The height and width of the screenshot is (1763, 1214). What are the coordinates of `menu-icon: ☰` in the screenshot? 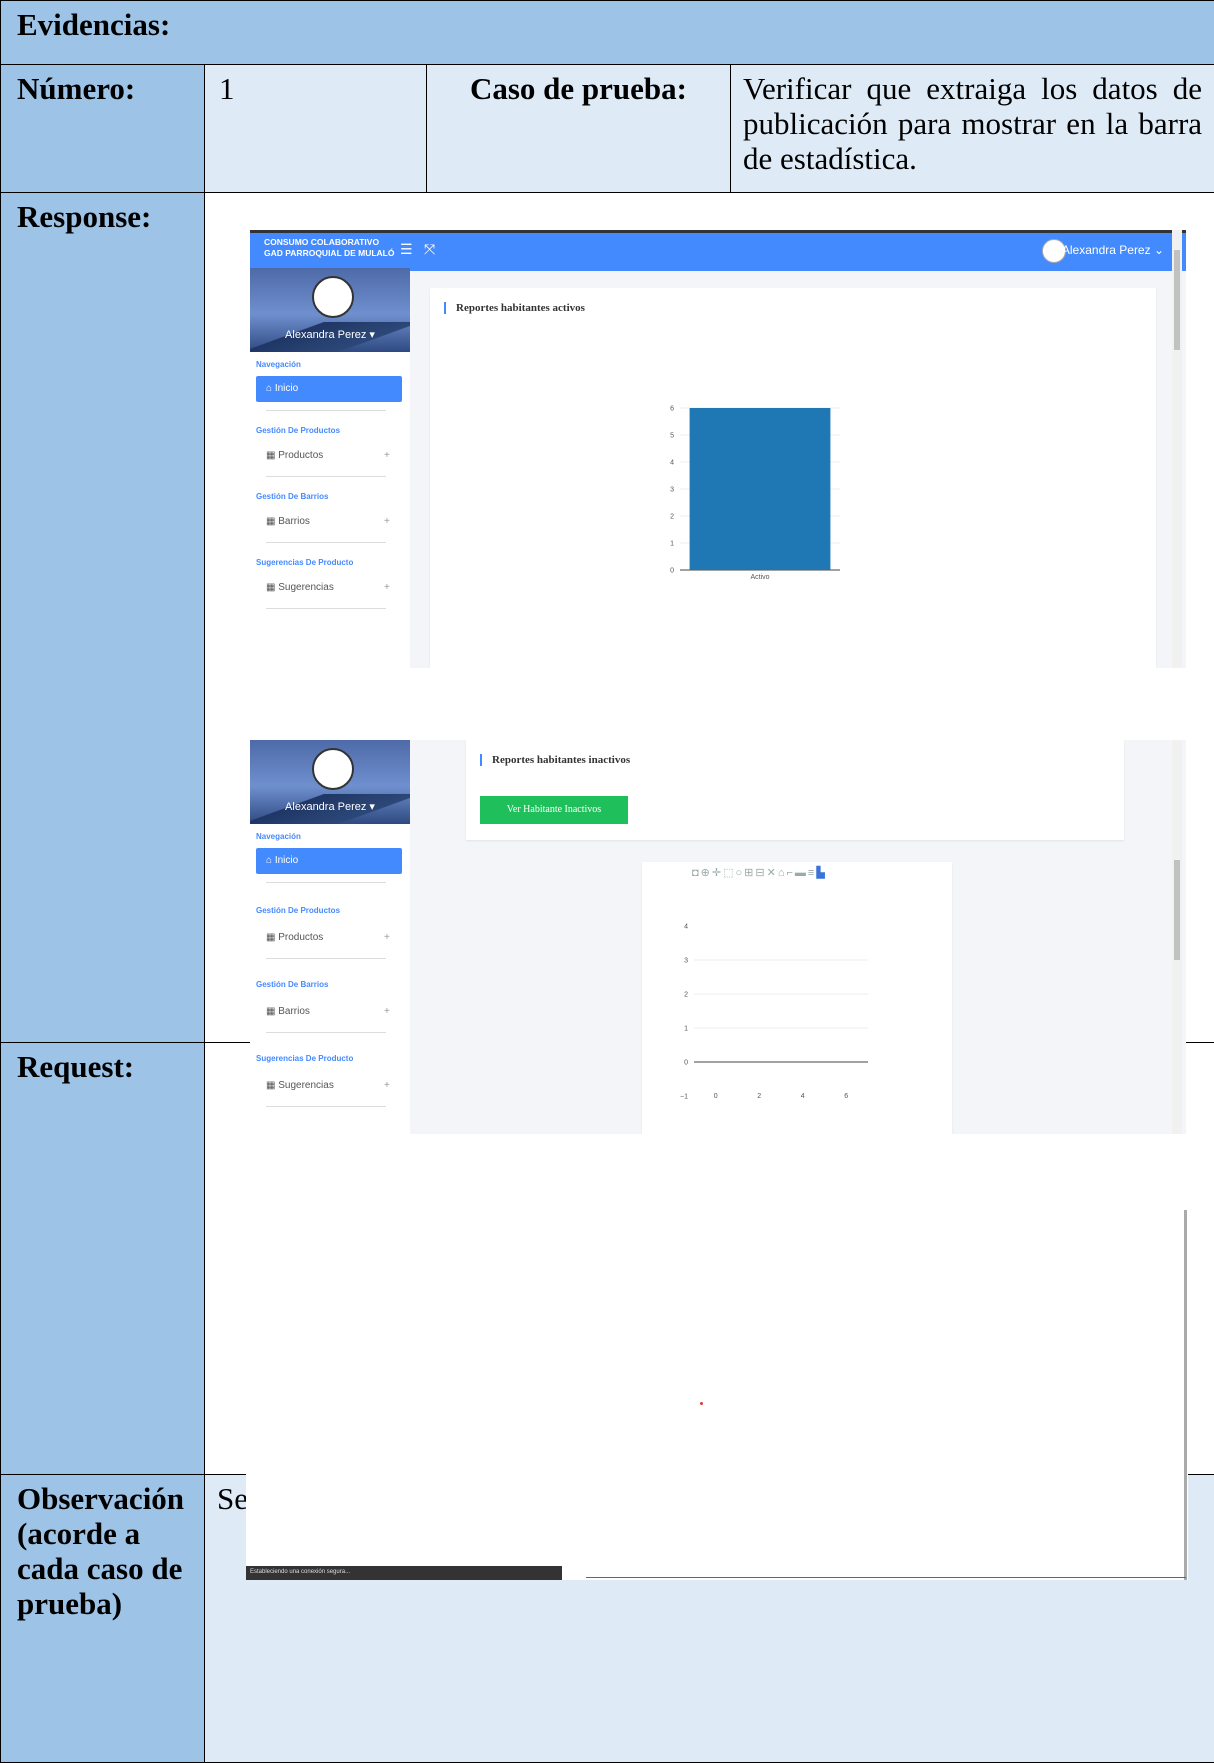 It's located at (406, 249).